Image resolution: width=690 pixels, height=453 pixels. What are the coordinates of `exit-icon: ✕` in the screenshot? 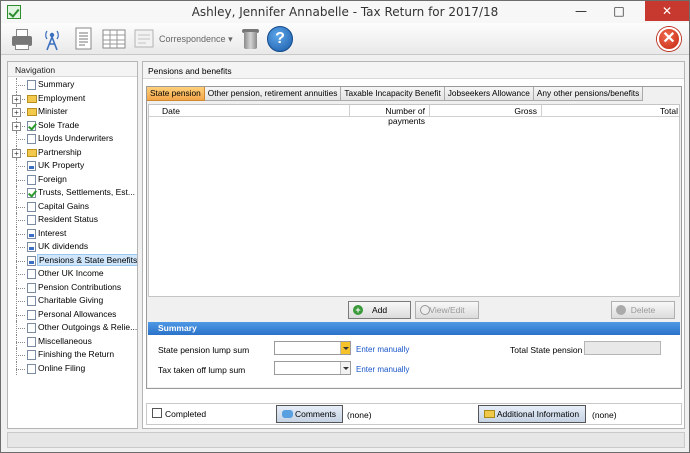 It's located at (669, 39).